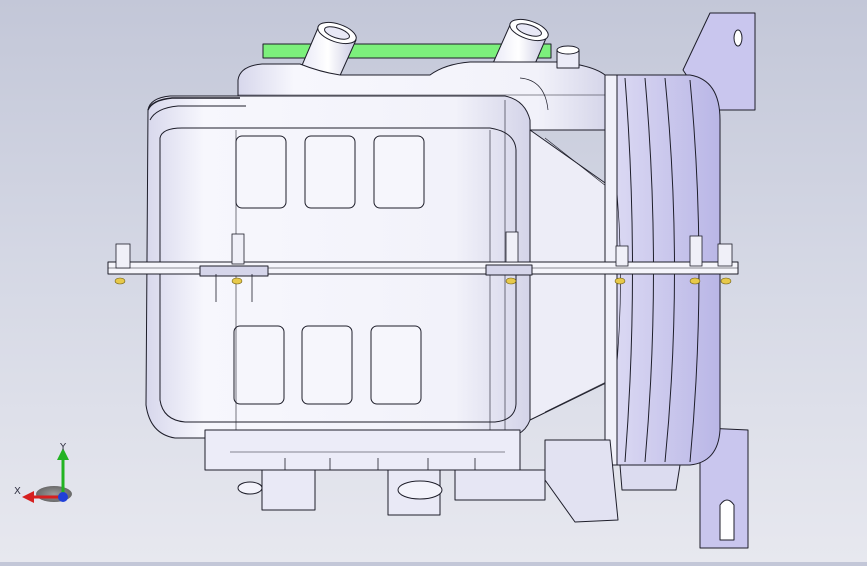 Image resolution: width=867 pixels, height=566 pixels. What do you see at coordinates (442, 476) in the screenshot?
I see `bottom-base` at bounding box center [442, 476].